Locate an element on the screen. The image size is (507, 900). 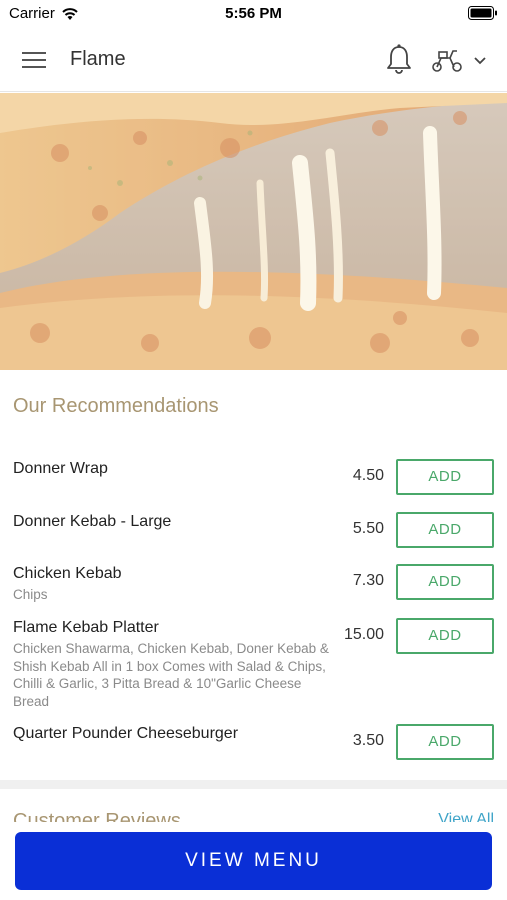
item-name: Chicken Kebab is located at coordinates (67, 573).